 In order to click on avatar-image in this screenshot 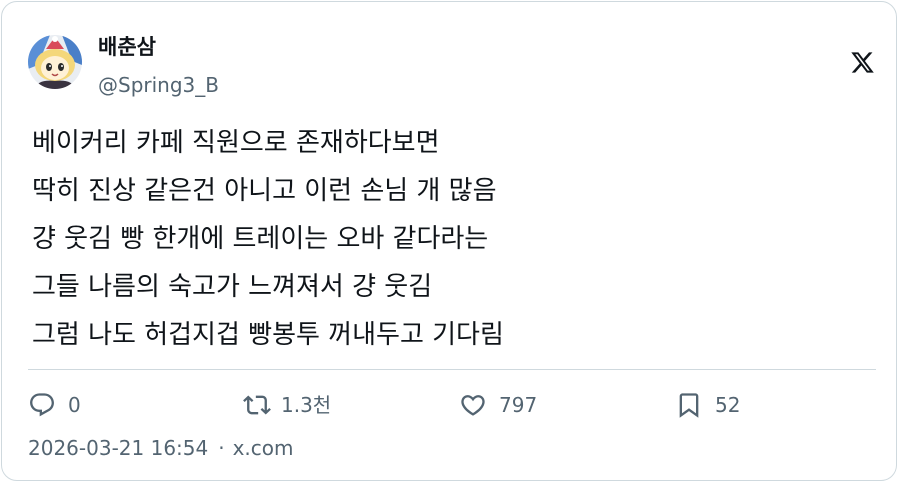, I will do `click(55, 62)`.